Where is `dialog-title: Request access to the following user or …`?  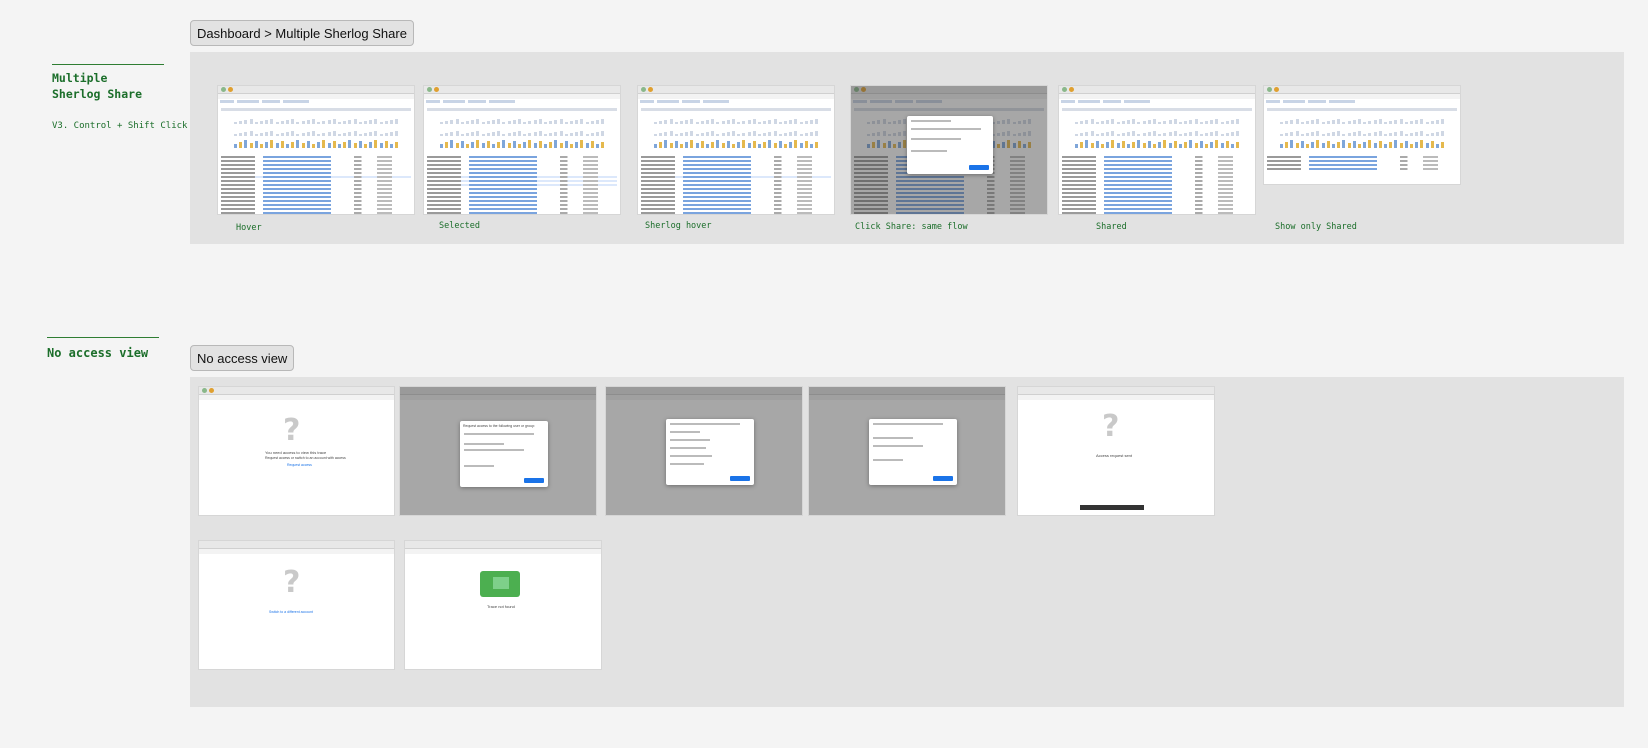 dialog-title: Request access to the following user or … is located at coordinates (499, 426).